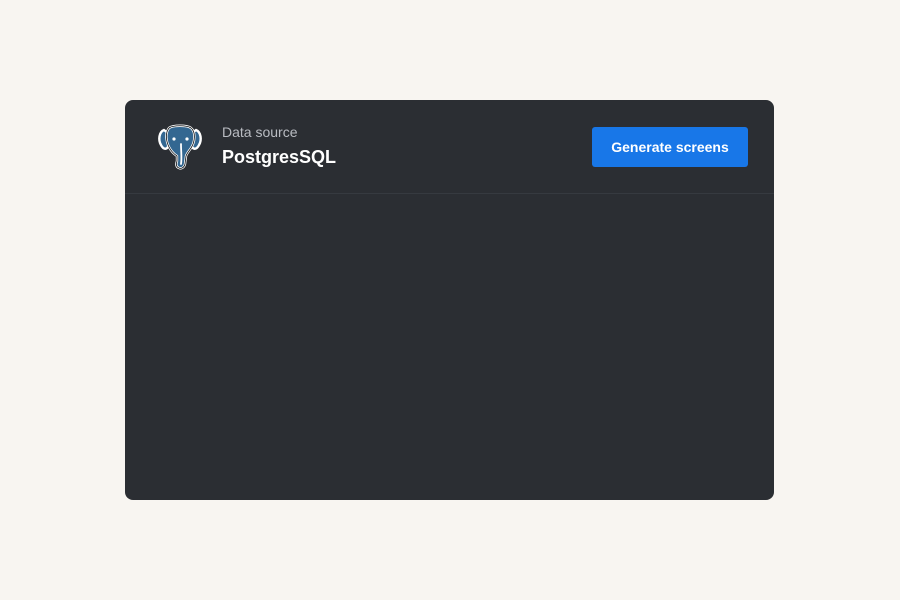 The width and height of the screenshot is (900, 600). I want to click on data-source-label: Data source, so click(260, 132).